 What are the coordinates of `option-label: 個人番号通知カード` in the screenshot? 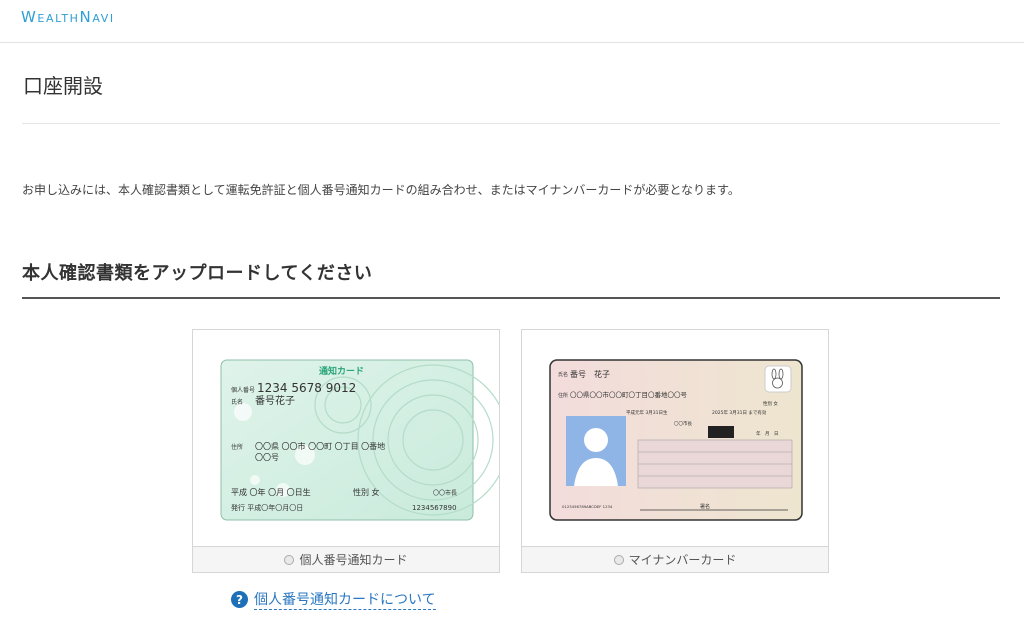 It's located at (353, 560).